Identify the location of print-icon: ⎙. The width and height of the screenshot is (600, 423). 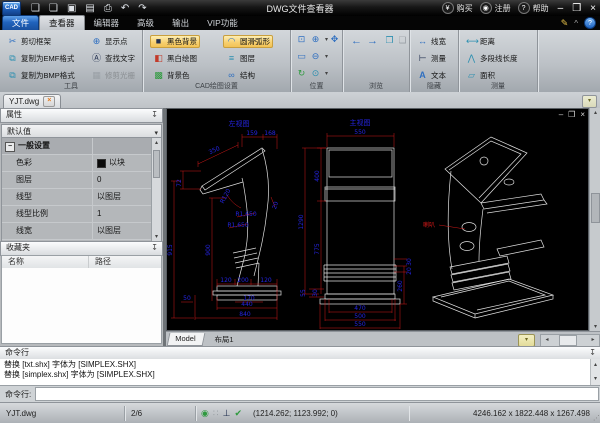
(108, 8).